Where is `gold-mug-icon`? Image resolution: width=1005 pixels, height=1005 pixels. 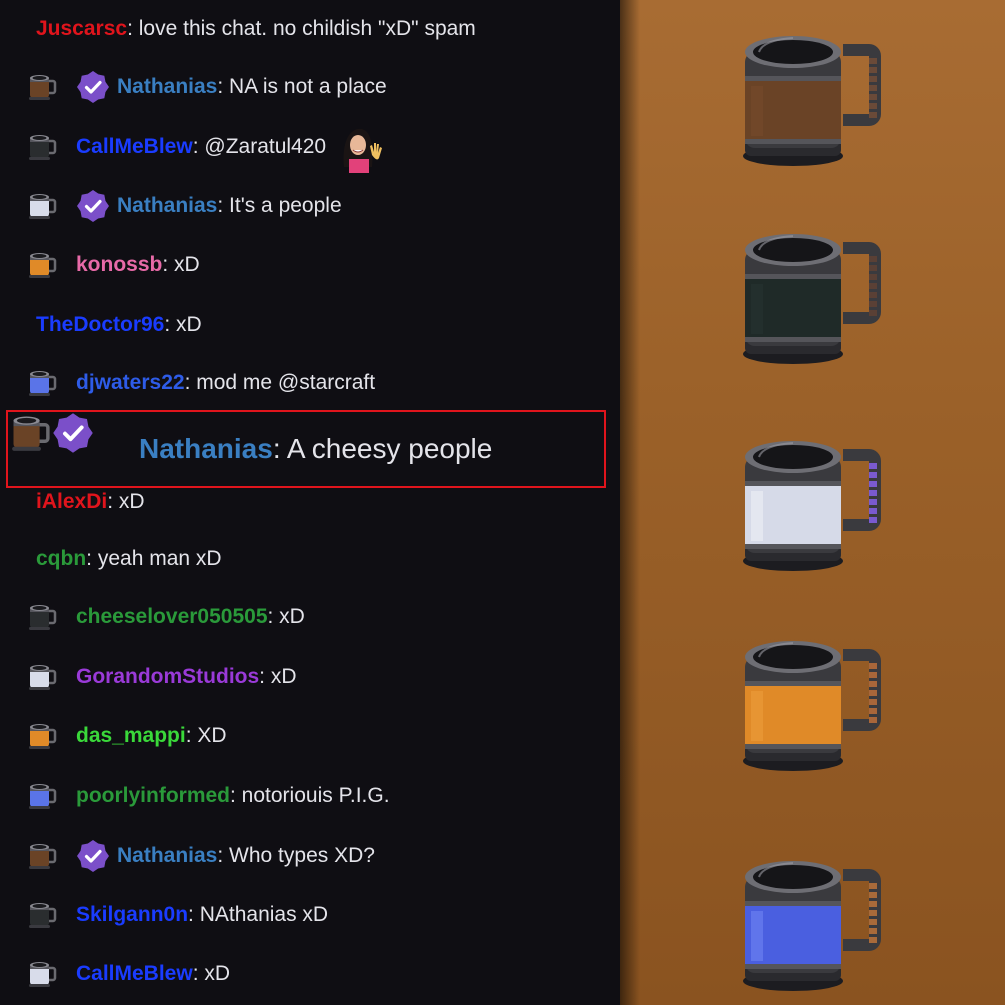 gold-mug-icon is located at coordinates (812, 702).